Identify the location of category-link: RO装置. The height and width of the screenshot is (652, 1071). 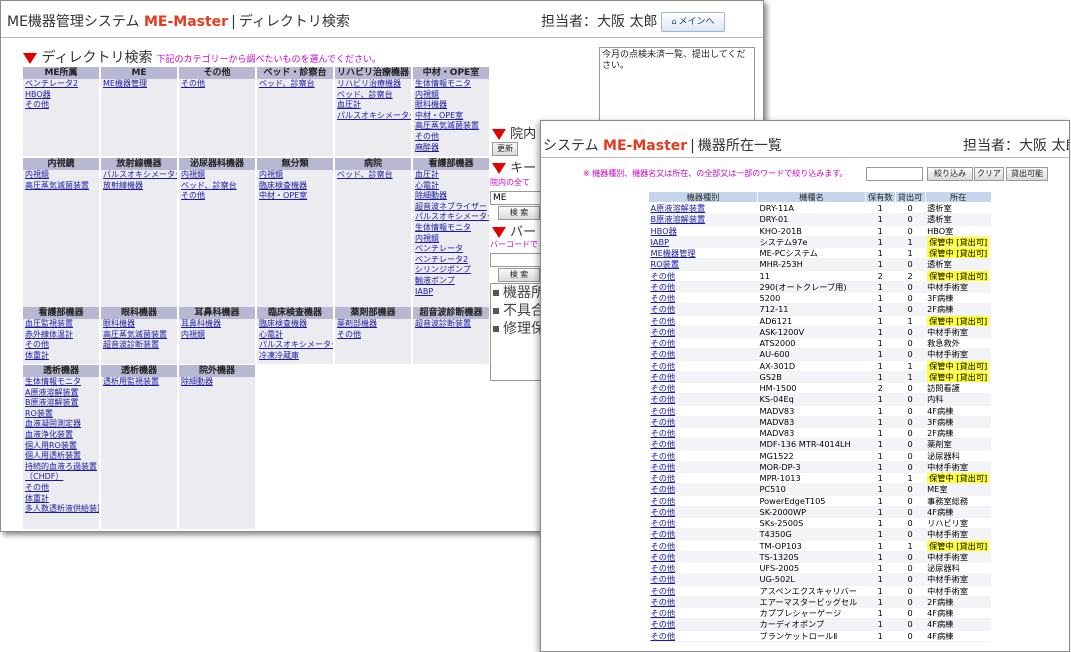
(61, 414).